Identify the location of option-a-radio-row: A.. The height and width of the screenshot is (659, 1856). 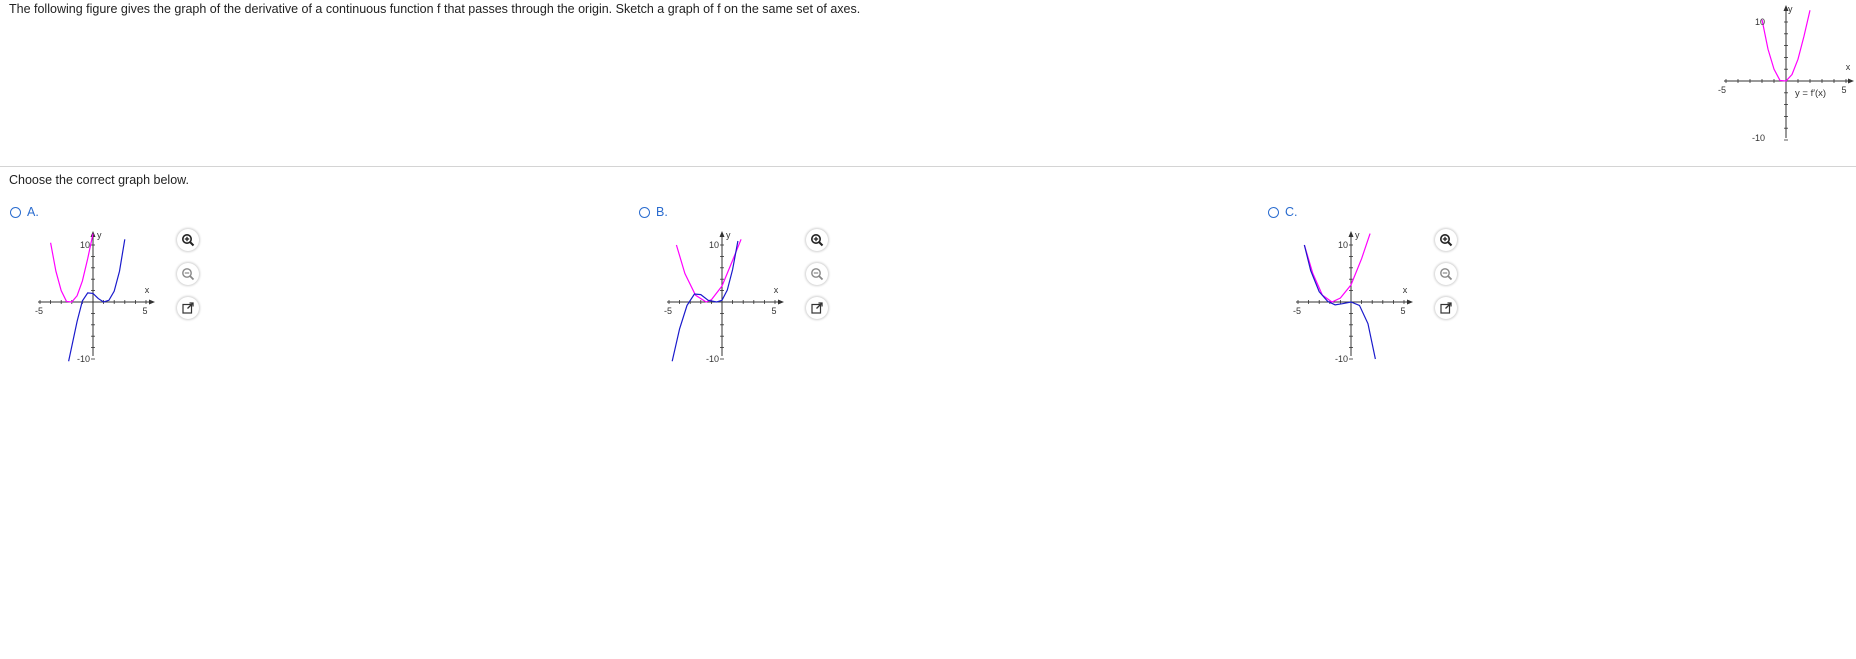
(24, 212).